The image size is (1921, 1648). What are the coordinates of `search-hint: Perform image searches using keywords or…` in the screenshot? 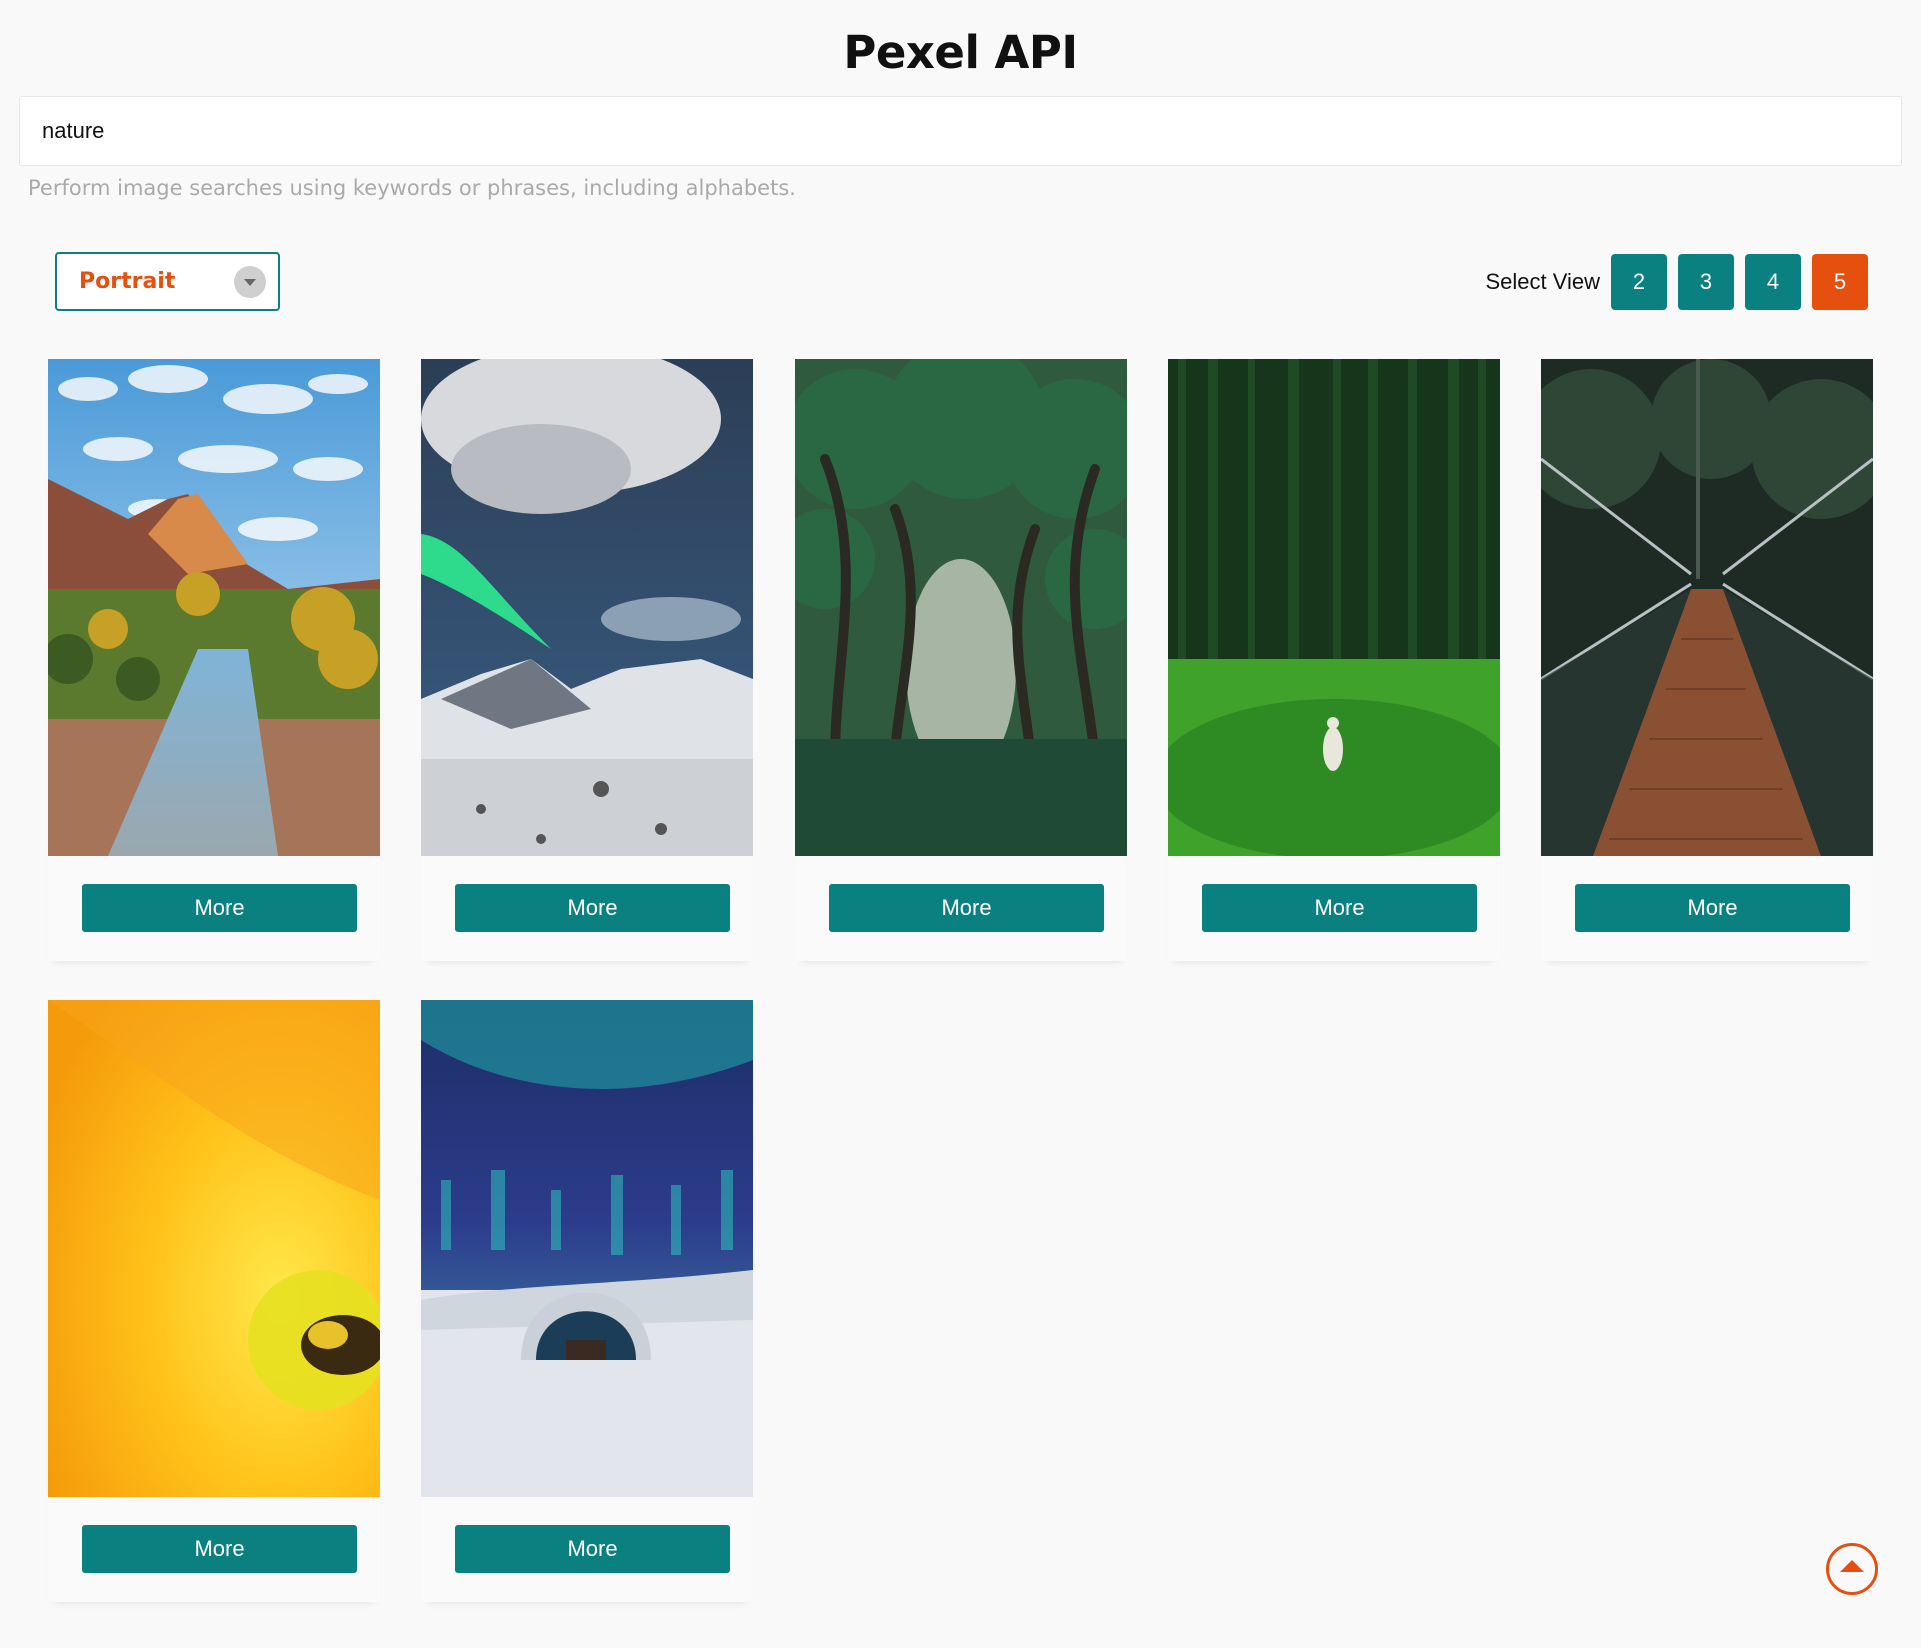 It's located at (412, 188).